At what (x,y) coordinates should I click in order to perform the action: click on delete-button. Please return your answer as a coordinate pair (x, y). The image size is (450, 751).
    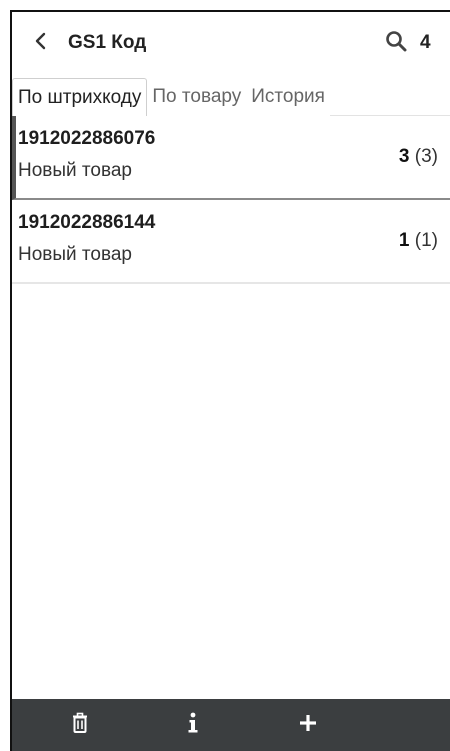
    Looking at the image, I should click on (80, 725).